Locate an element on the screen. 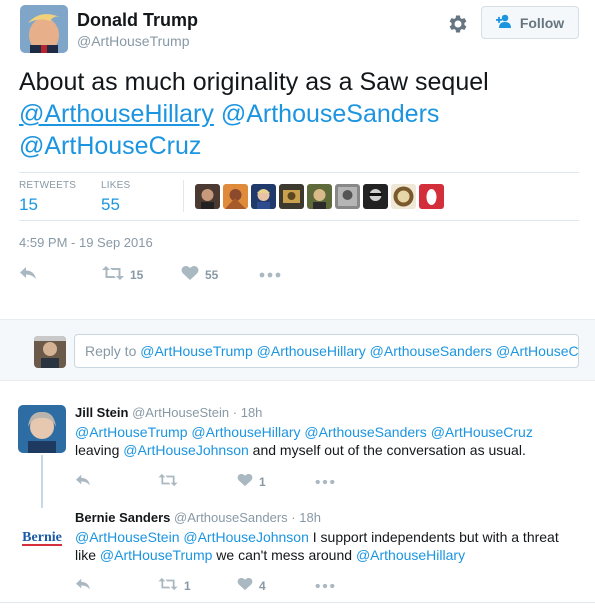 The image size is (595, 608). retweet-button is located at coordinates (171, 482).